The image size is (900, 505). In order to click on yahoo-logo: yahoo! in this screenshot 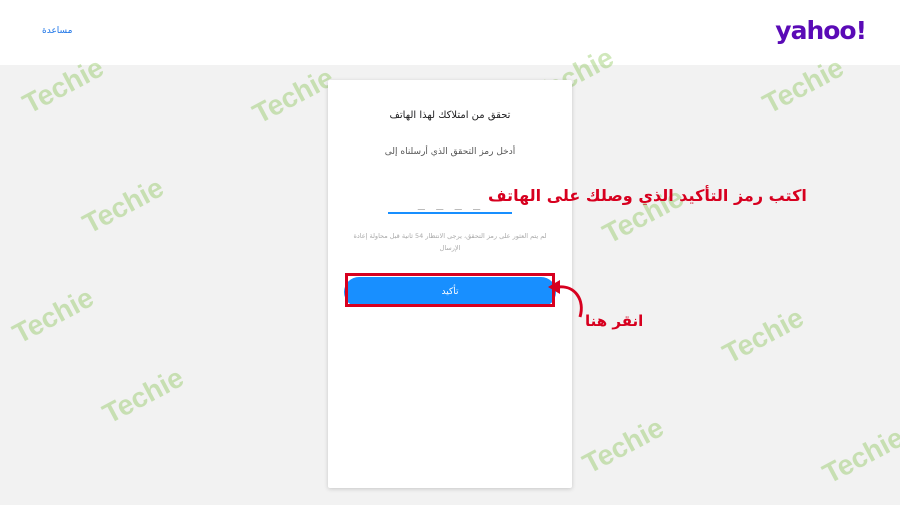, I will do `click(821, 30)`.